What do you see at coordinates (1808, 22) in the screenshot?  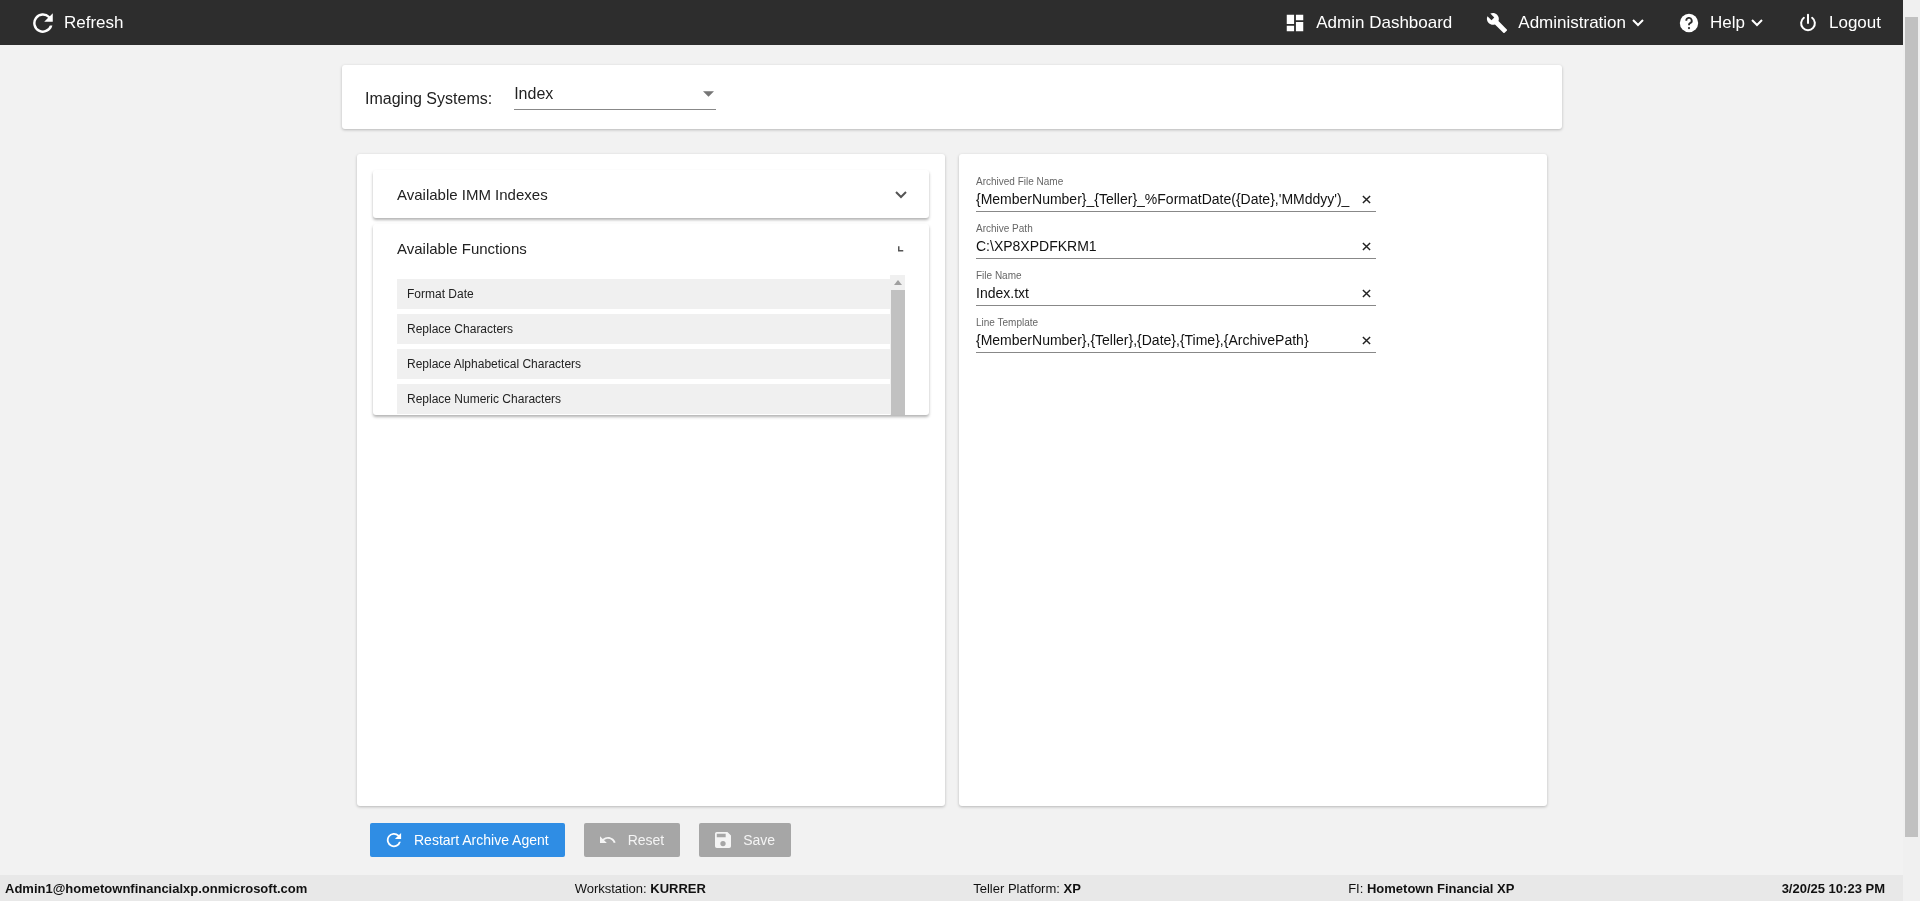 I see `power-icon` at bounding box center [1808, 22].